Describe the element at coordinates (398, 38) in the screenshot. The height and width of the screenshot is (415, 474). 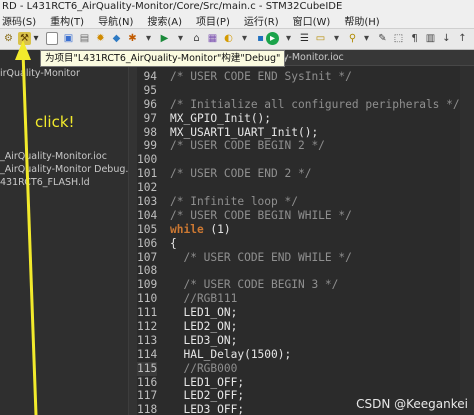
I see `highlight-icon: ⬚` at that location.